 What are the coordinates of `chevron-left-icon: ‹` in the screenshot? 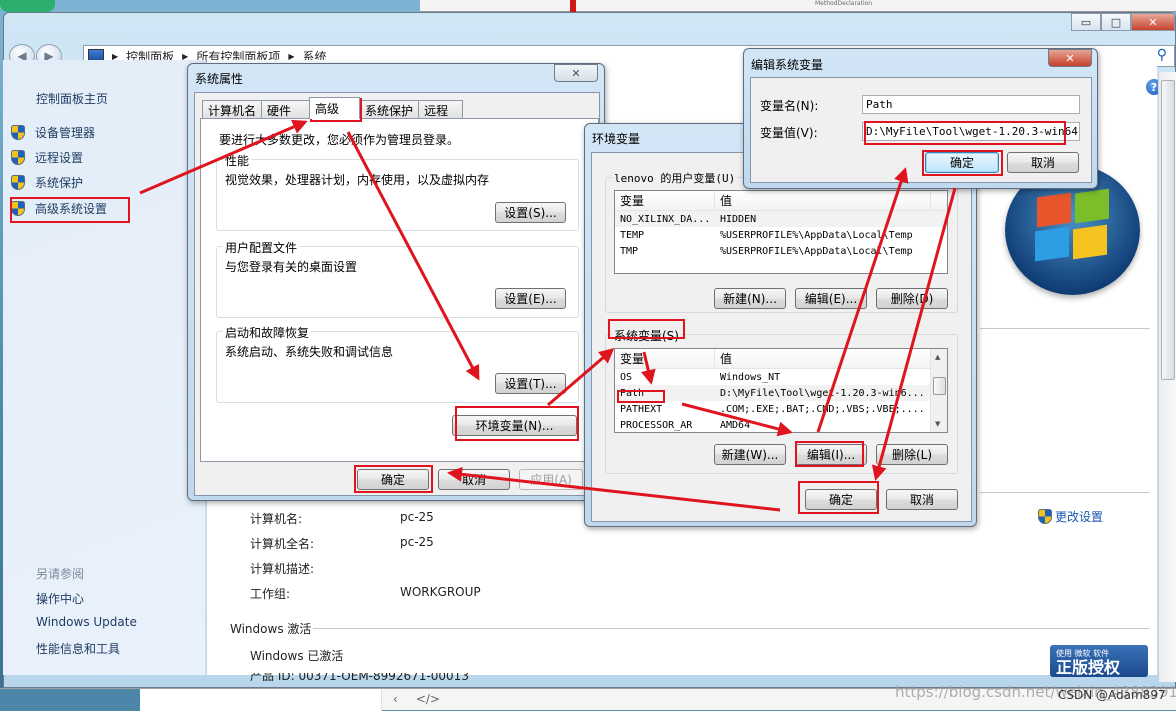 It's located at (395, 699).